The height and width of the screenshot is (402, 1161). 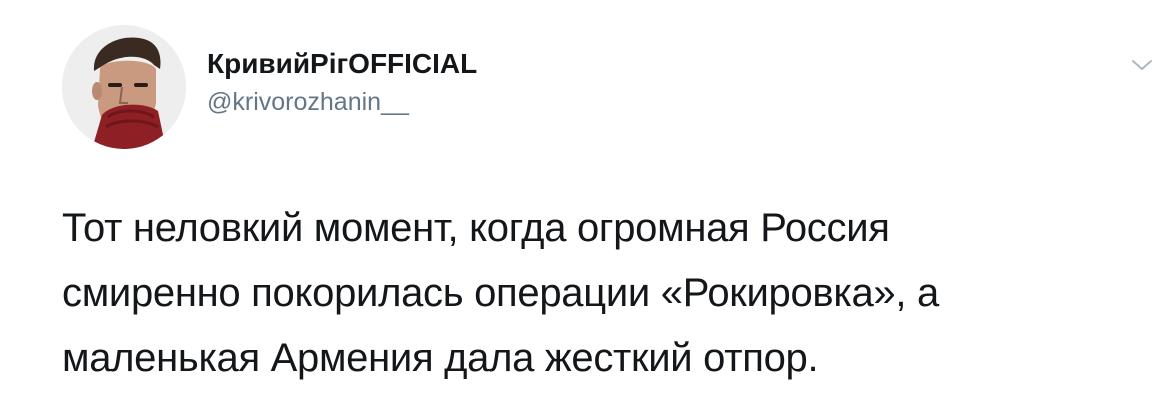 I want to click on chevron-down-icon, so click(x=1142, y=65).